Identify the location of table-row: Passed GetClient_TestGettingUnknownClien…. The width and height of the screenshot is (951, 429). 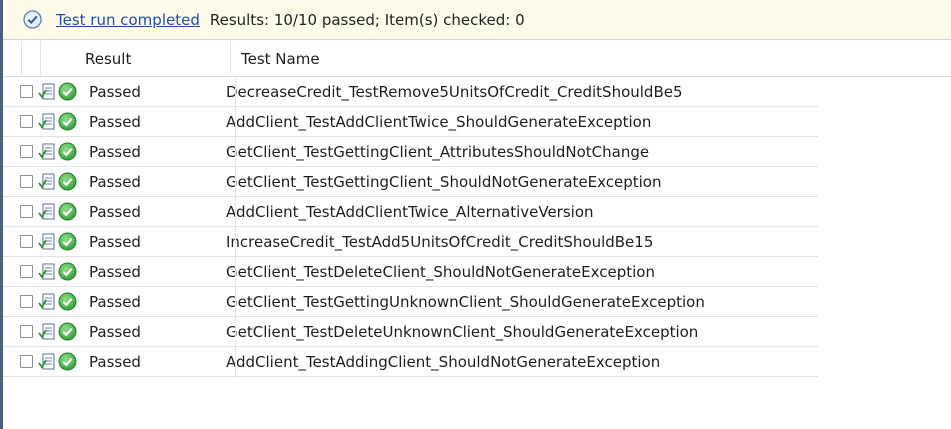
(410, 302).